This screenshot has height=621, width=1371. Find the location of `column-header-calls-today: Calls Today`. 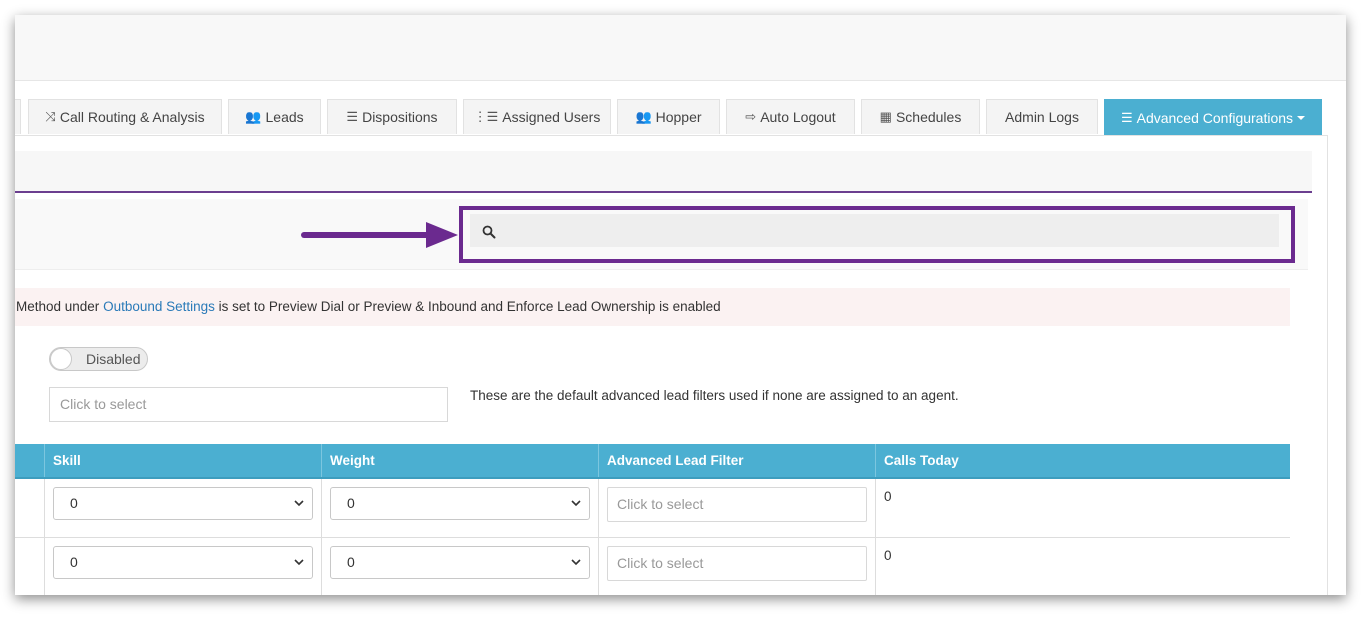

column-header-calls-today: Calls Today is located at coordinates (1082, 460).